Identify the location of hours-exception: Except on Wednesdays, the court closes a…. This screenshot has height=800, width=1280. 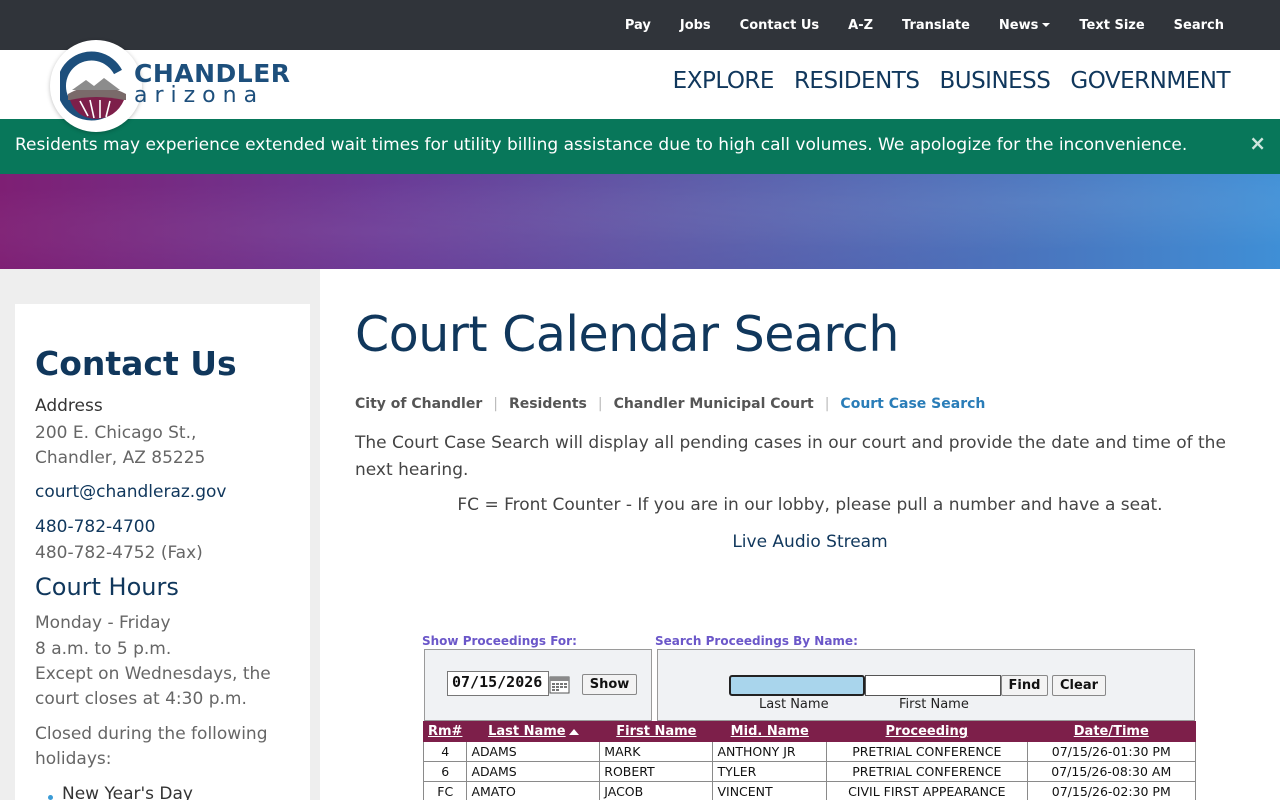
(153, 686).